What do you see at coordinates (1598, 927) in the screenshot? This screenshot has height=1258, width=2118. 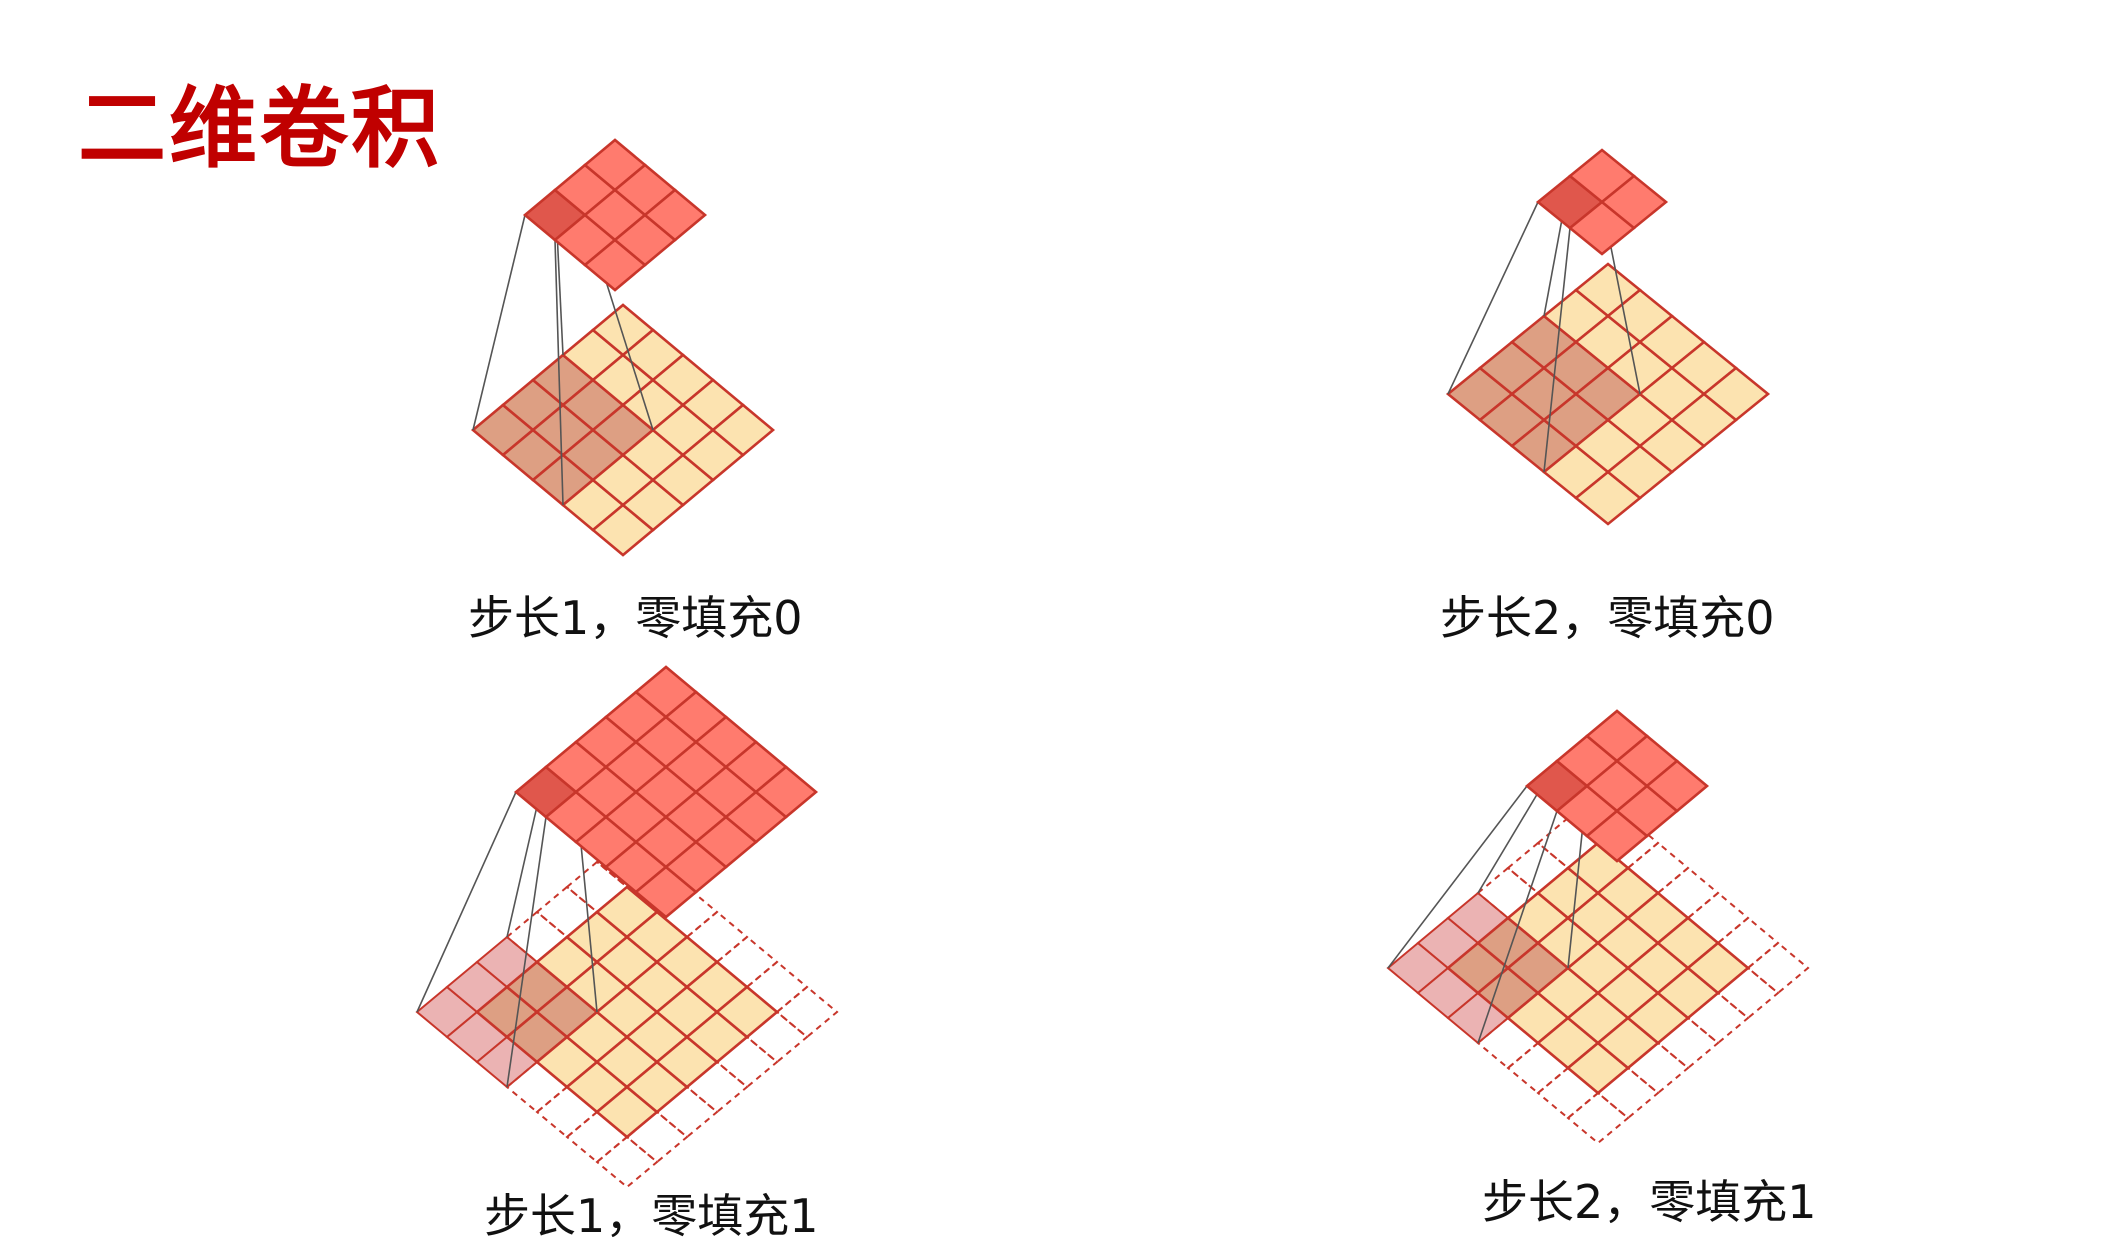 I see `conv-diagram-stride2-pad1` at bounding box center [1598, 927].